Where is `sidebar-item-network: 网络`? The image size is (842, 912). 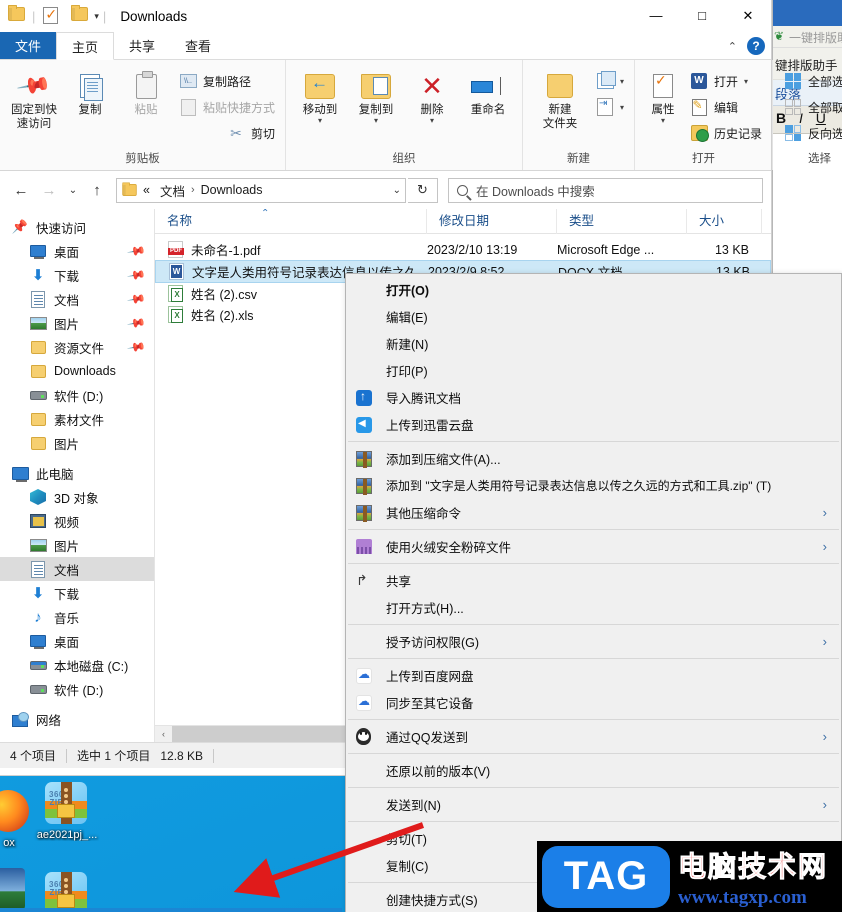 sidebar-item-network: 网络 is located at coordinates (77, 719).